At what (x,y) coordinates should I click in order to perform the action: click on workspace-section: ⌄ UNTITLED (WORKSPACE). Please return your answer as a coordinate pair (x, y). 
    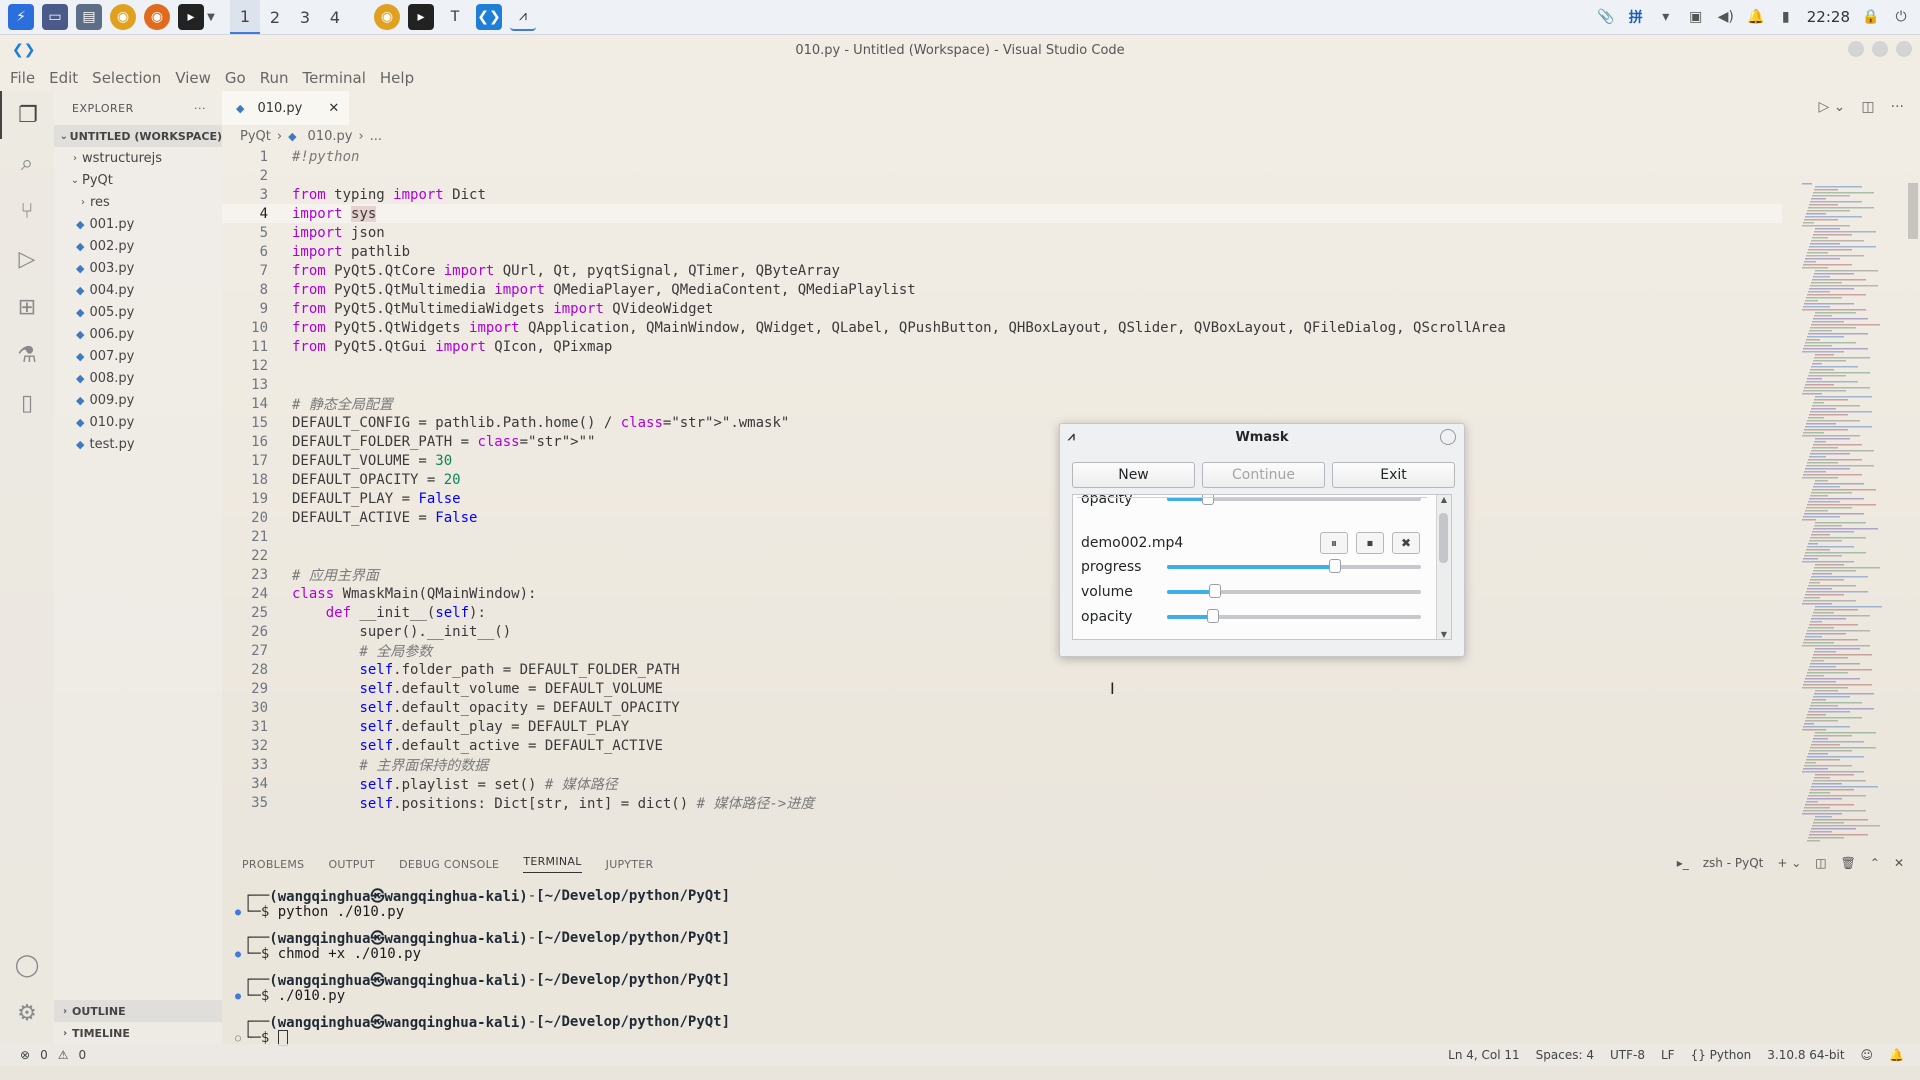
    Looking at the image, I should click on (138, 136).